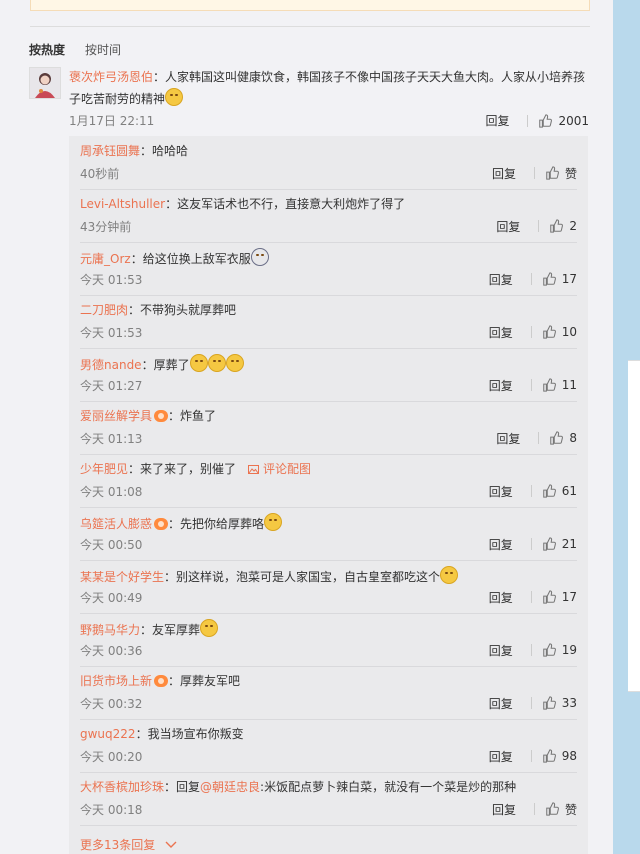  Describe the element at coordinates (328, 640) in the screenshot. I see `reply-item: 野鹅马华力：友军厚葬 今天 00:36 回复 19` at that location.